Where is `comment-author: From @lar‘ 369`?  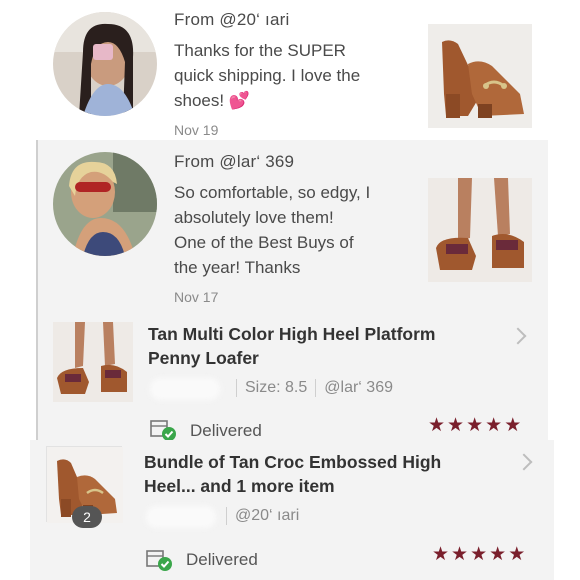 comment-author: From @lar‘ 369 is located at coordinates (234, 162).